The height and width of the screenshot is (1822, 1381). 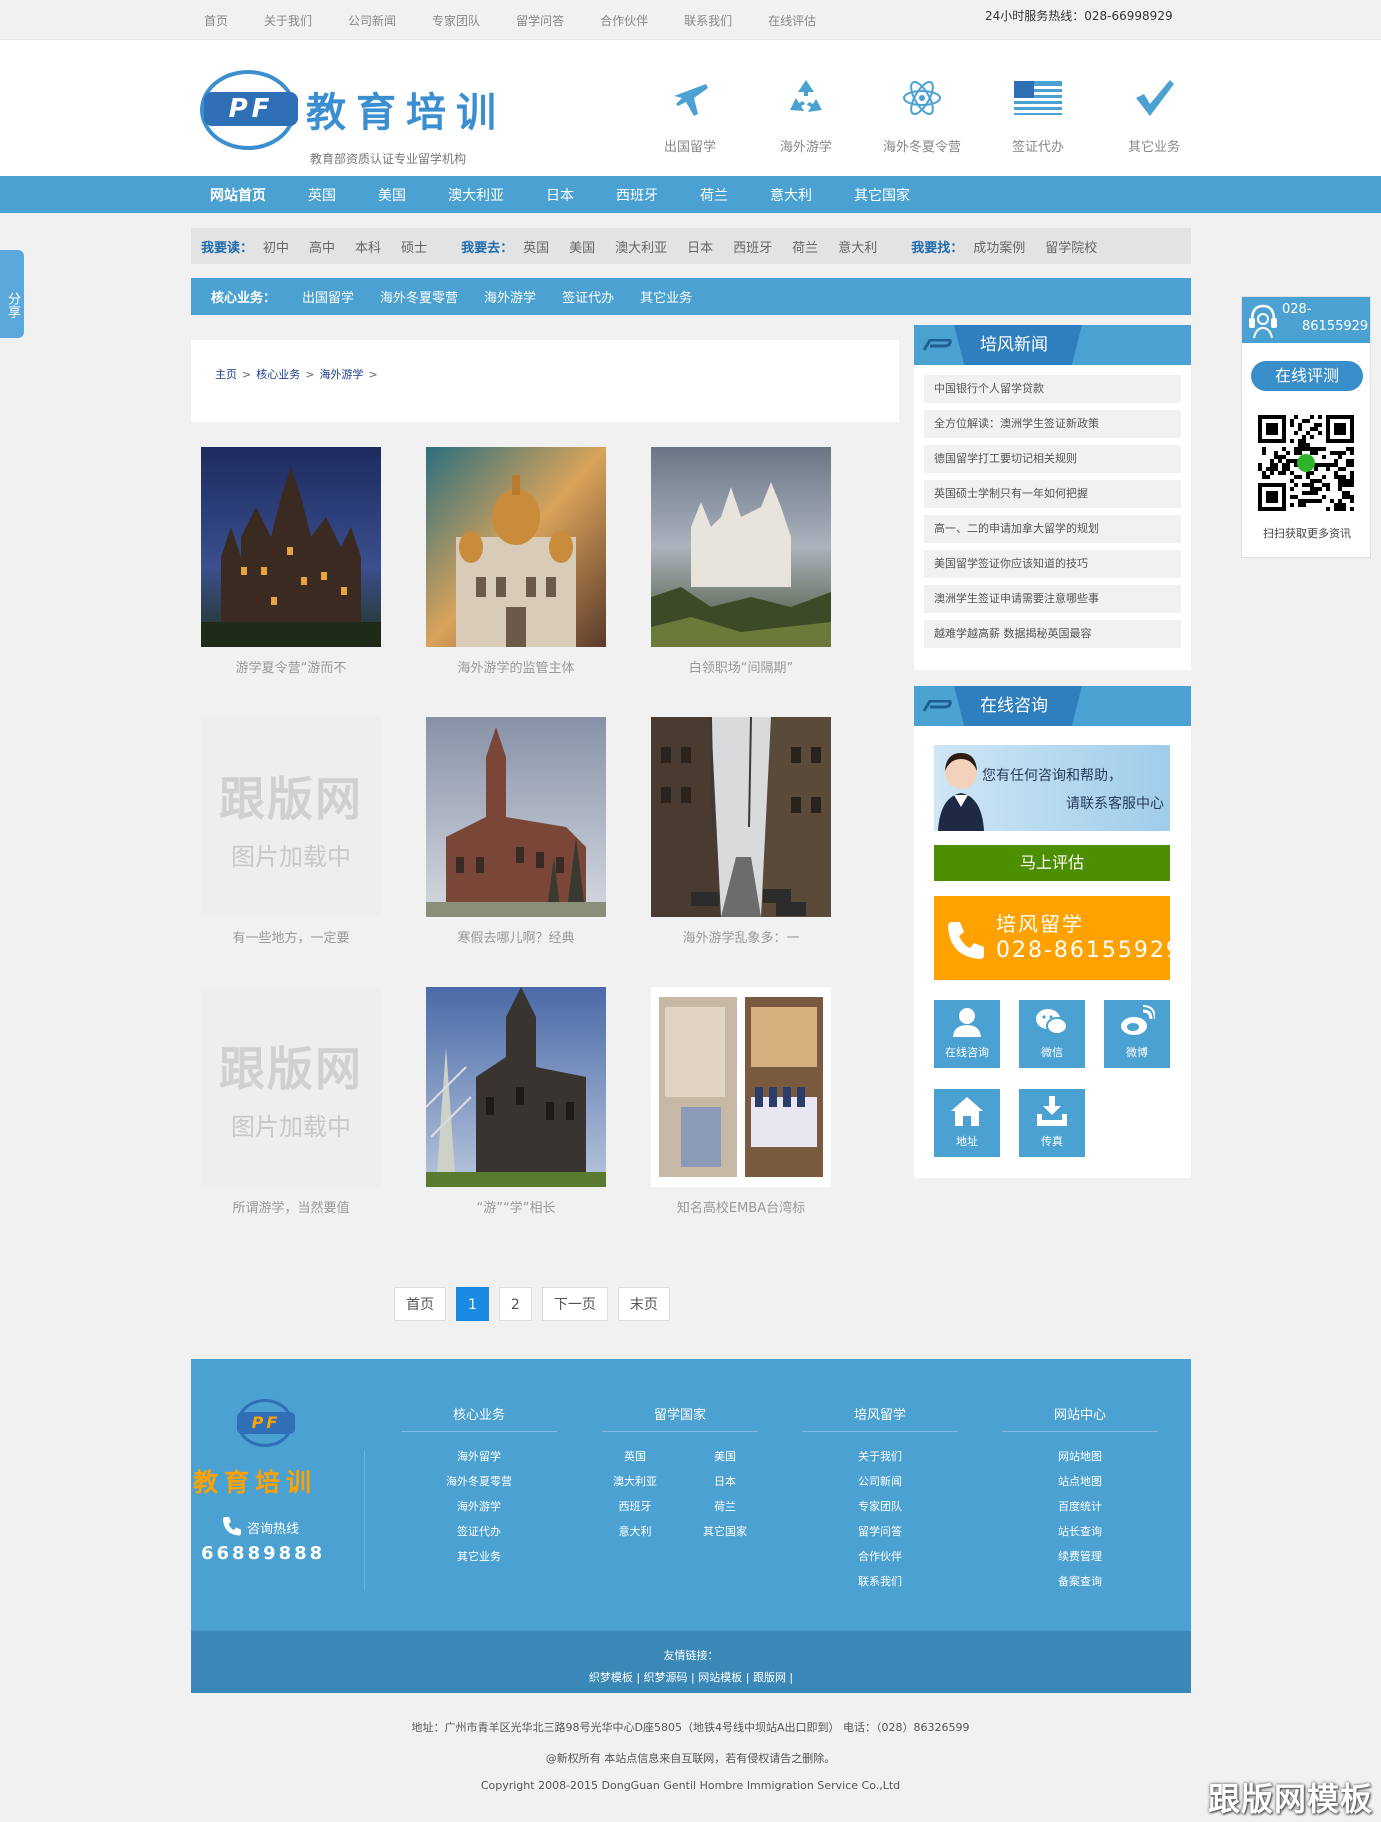 I want to click on footer-link: 站长查询, so click(x=1080, y=1531).